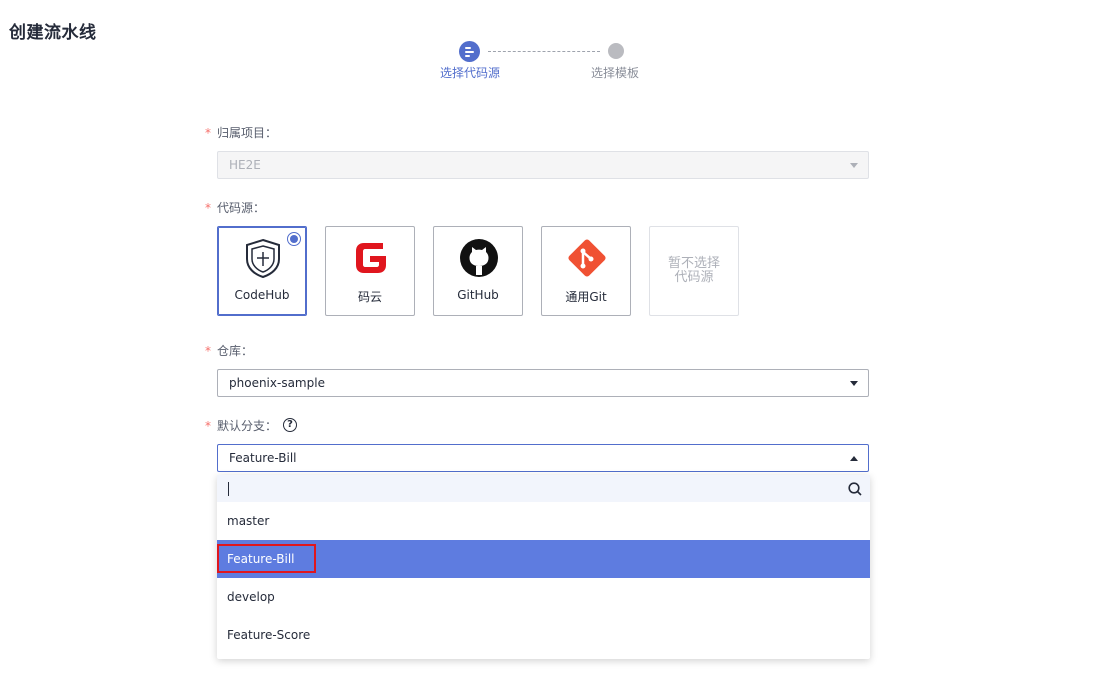 This screenshot has height=693, width=1094. What do you see at coordinates (479, 258) in the screenshot?
I see `github-octocat-icon` at bounding box center [479, 258].